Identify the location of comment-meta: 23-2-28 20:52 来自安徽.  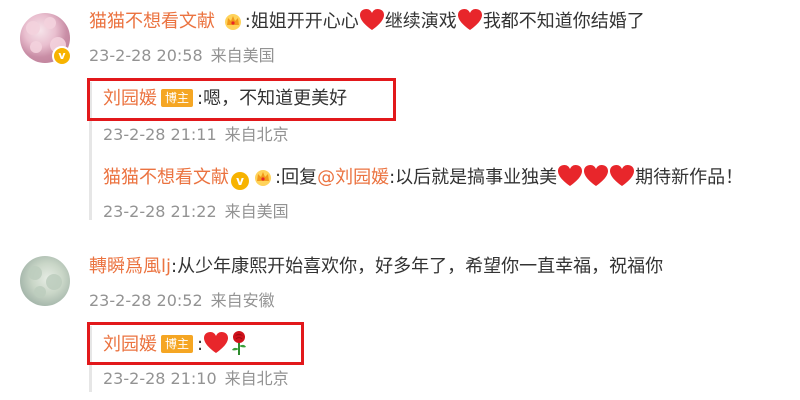
(182, 301).